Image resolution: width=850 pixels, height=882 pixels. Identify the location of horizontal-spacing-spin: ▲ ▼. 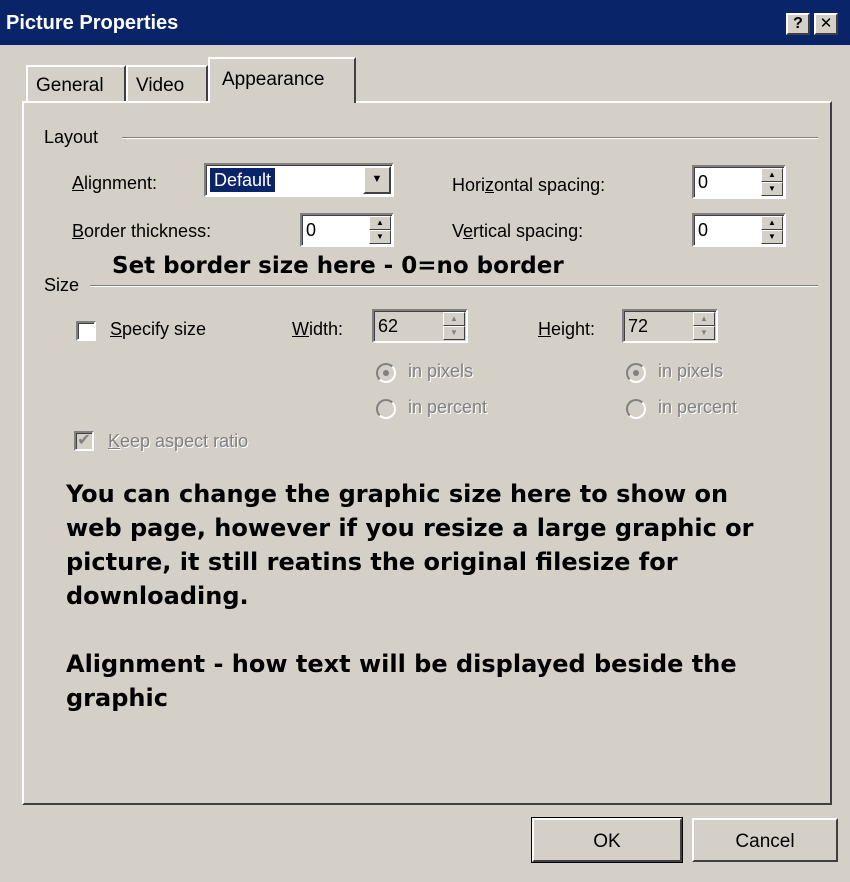
(772, 182).